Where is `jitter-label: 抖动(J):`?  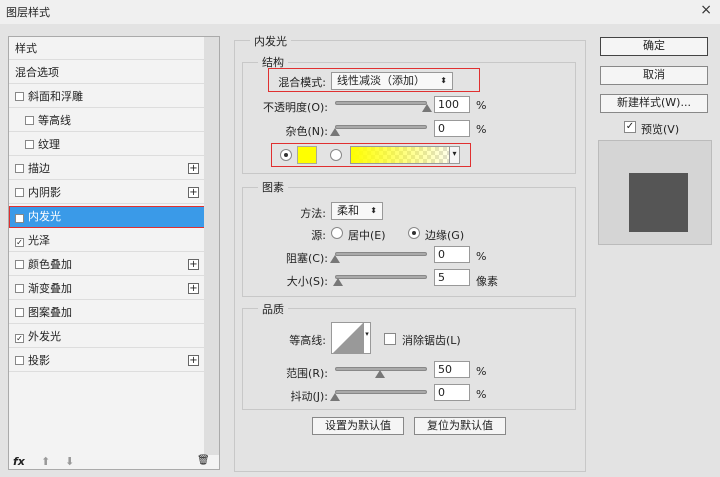 jitter-label: 抖动(J): is located at coordinates (309, 396).